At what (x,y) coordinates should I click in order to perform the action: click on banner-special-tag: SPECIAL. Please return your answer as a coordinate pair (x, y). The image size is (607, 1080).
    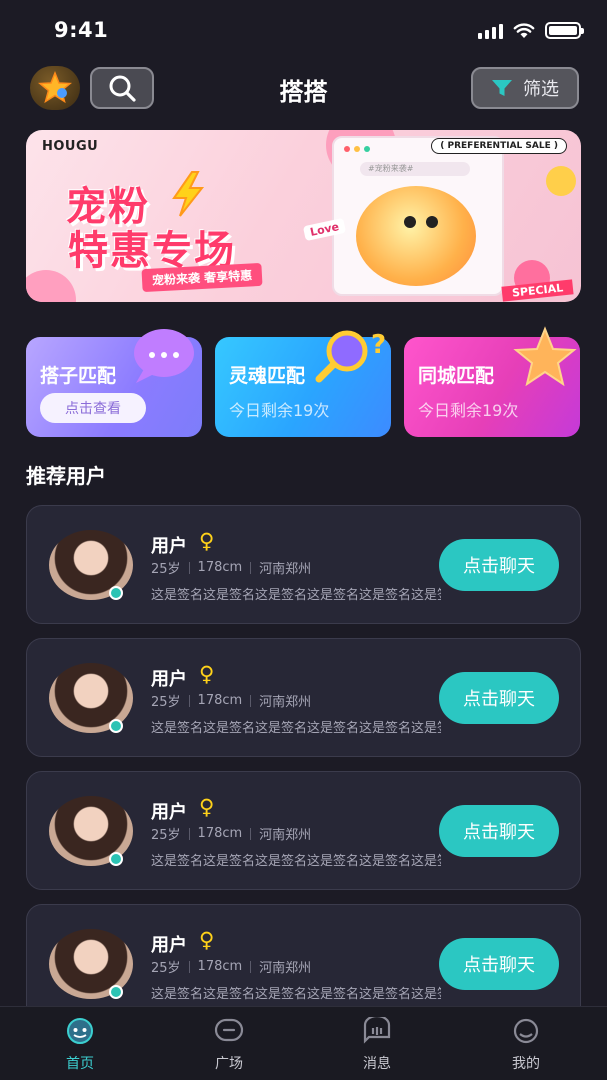
    Looking at the image, I should click on (537, 290).